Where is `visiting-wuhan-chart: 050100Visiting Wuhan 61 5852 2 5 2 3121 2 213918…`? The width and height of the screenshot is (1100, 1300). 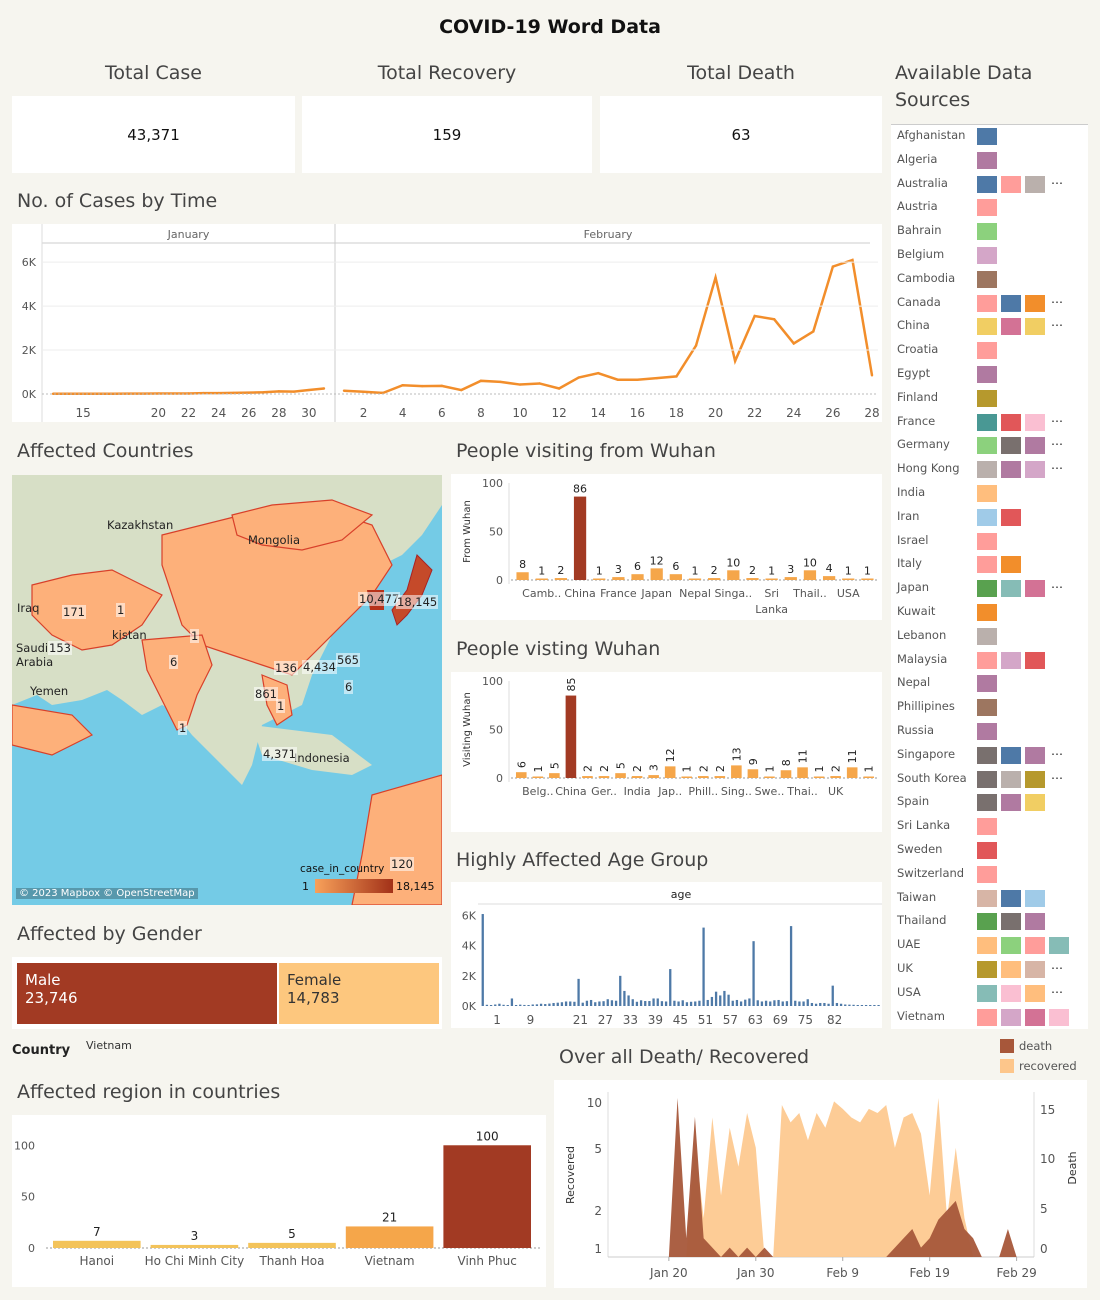
visiting-wuhan-chart: 050100Visiting Wuhan 61 5852 2 5 2 3121 2 213918… is located at coordinates (666, 752).